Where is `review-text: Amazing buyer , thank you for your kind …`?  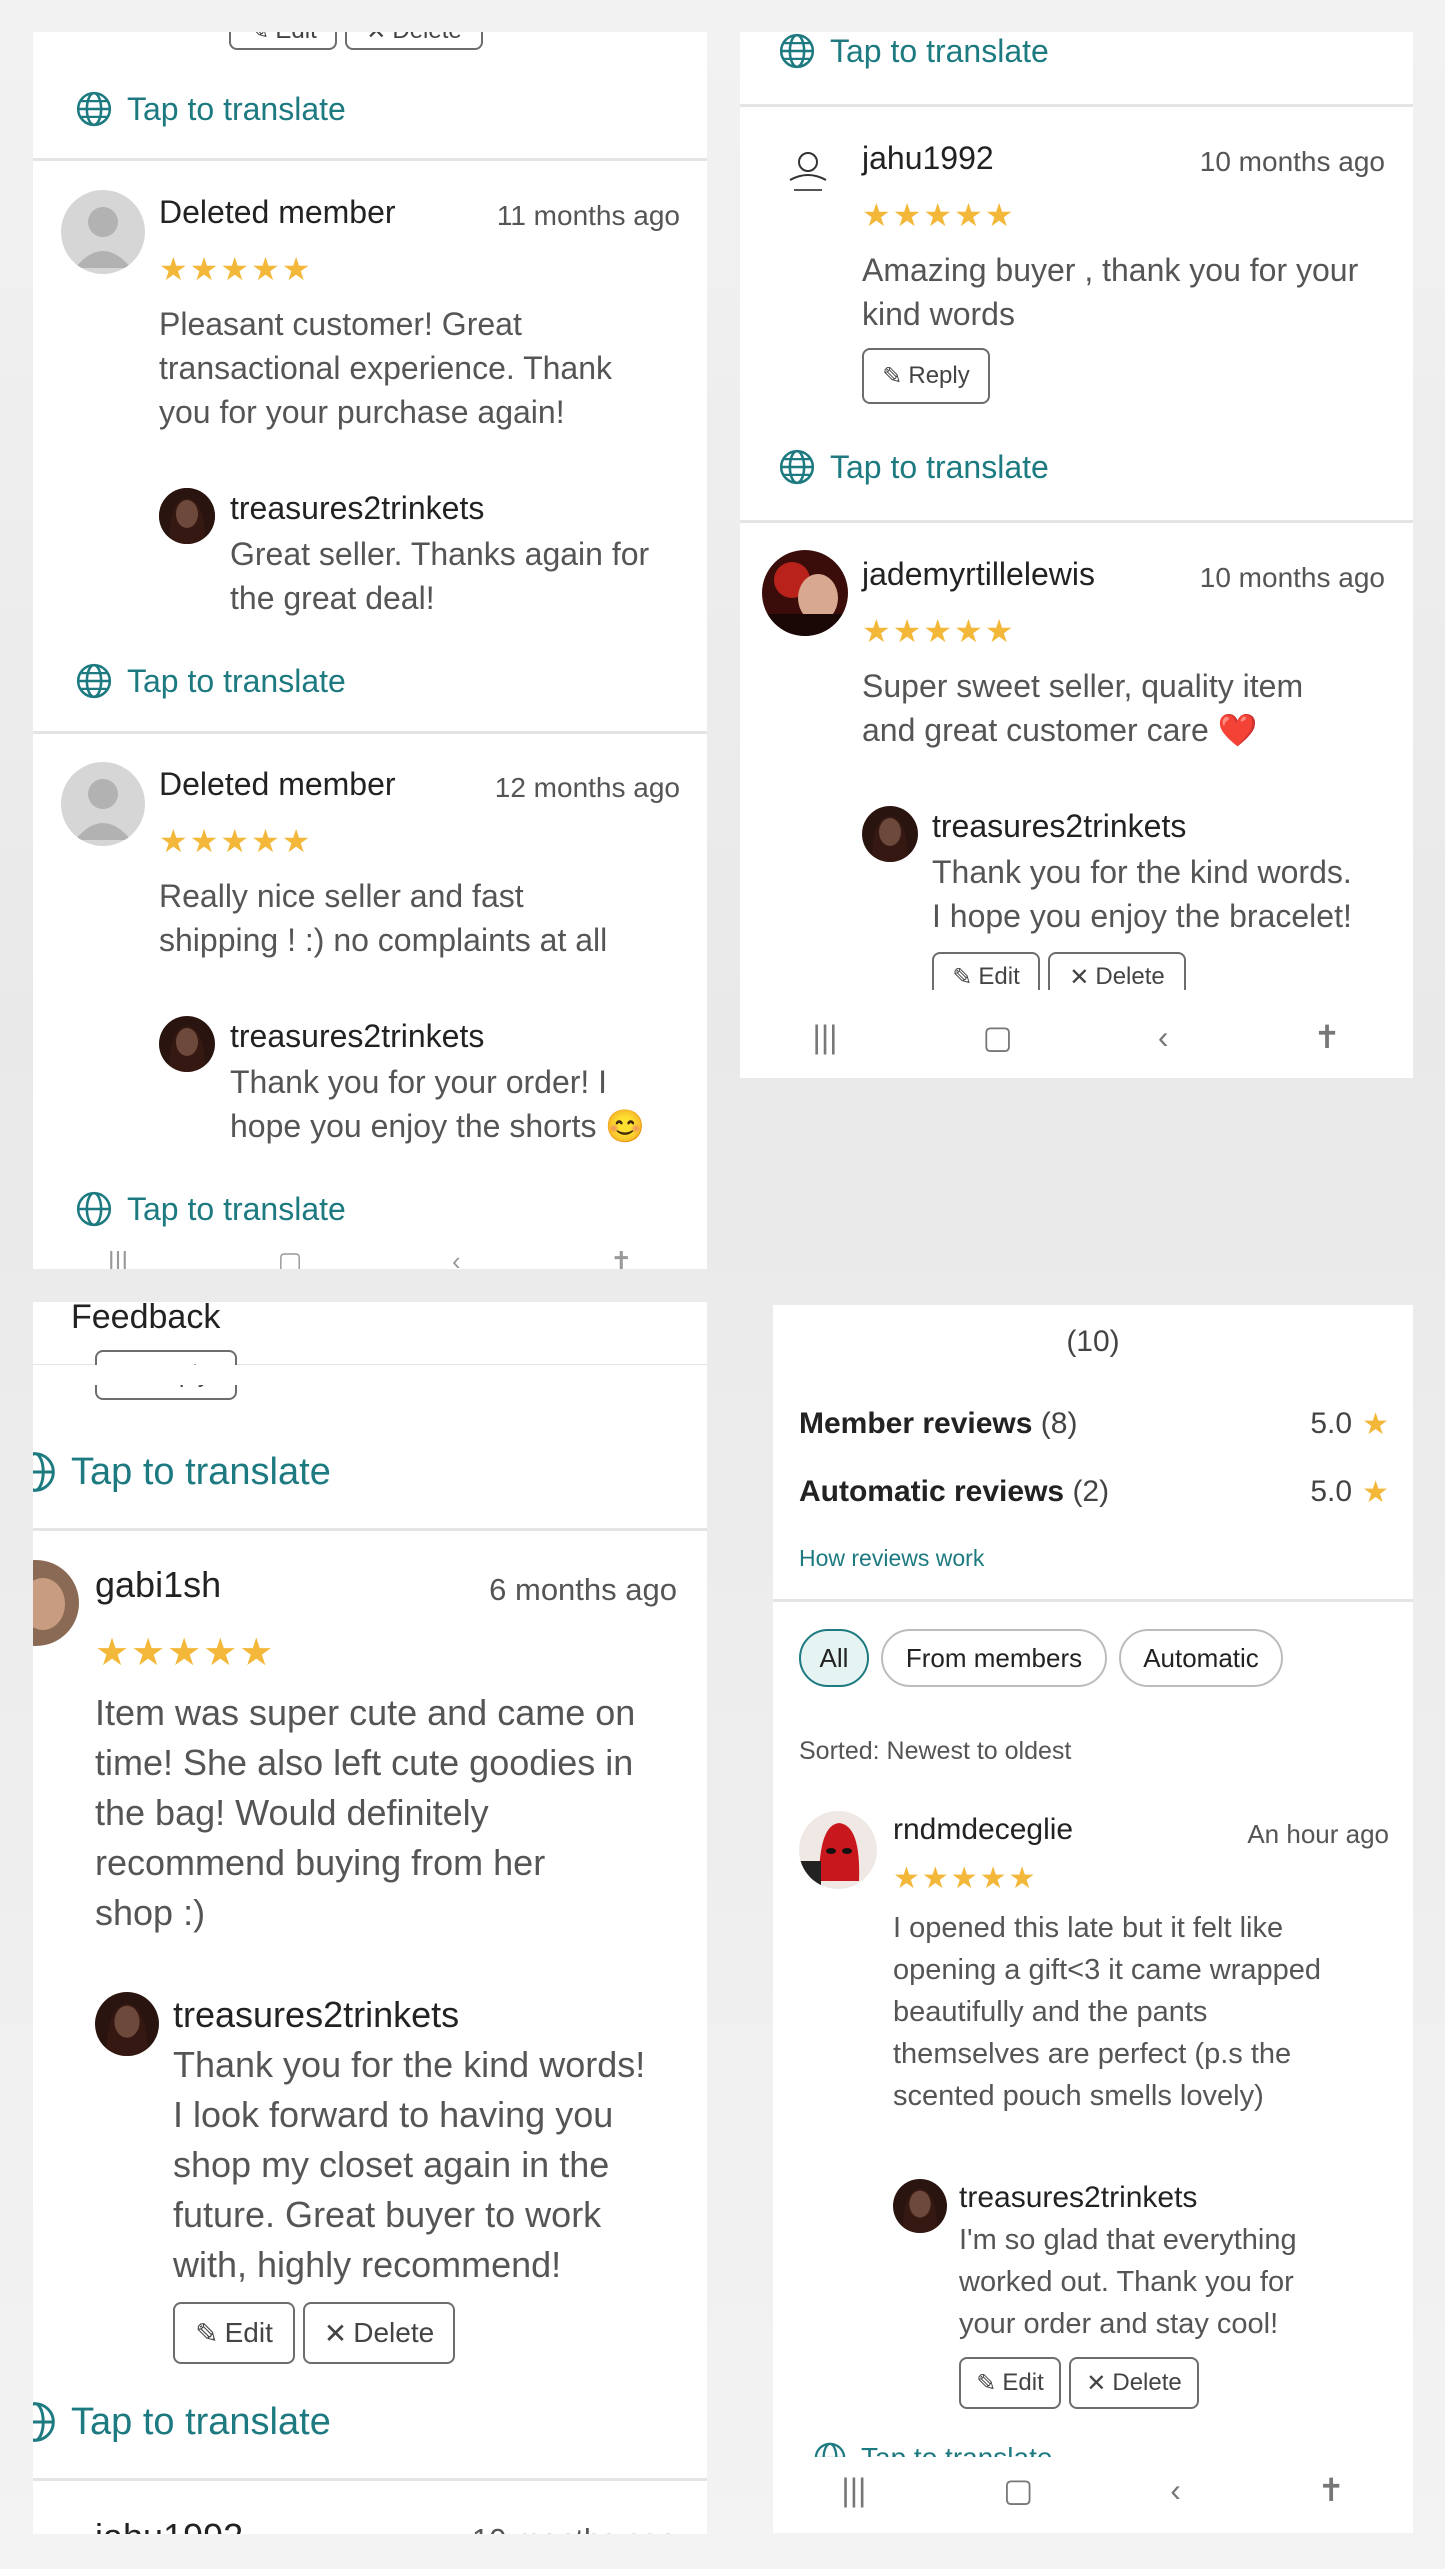 review-text: Amazing buyer , thank you for your kind … is located at coordinates (1110, 292).